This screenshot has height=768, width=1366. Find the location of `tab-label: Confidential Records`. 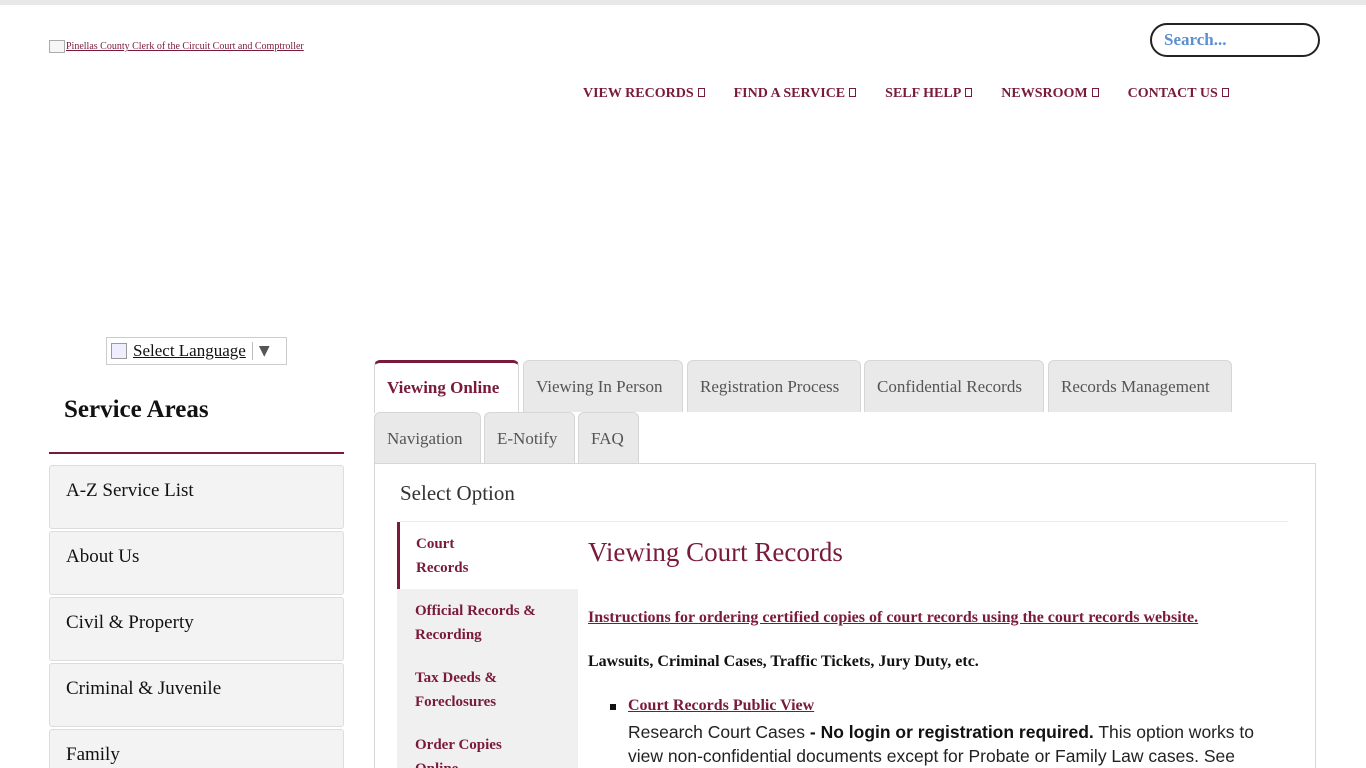

tab-label: Confidential Records is located at coordinates (949, 386).